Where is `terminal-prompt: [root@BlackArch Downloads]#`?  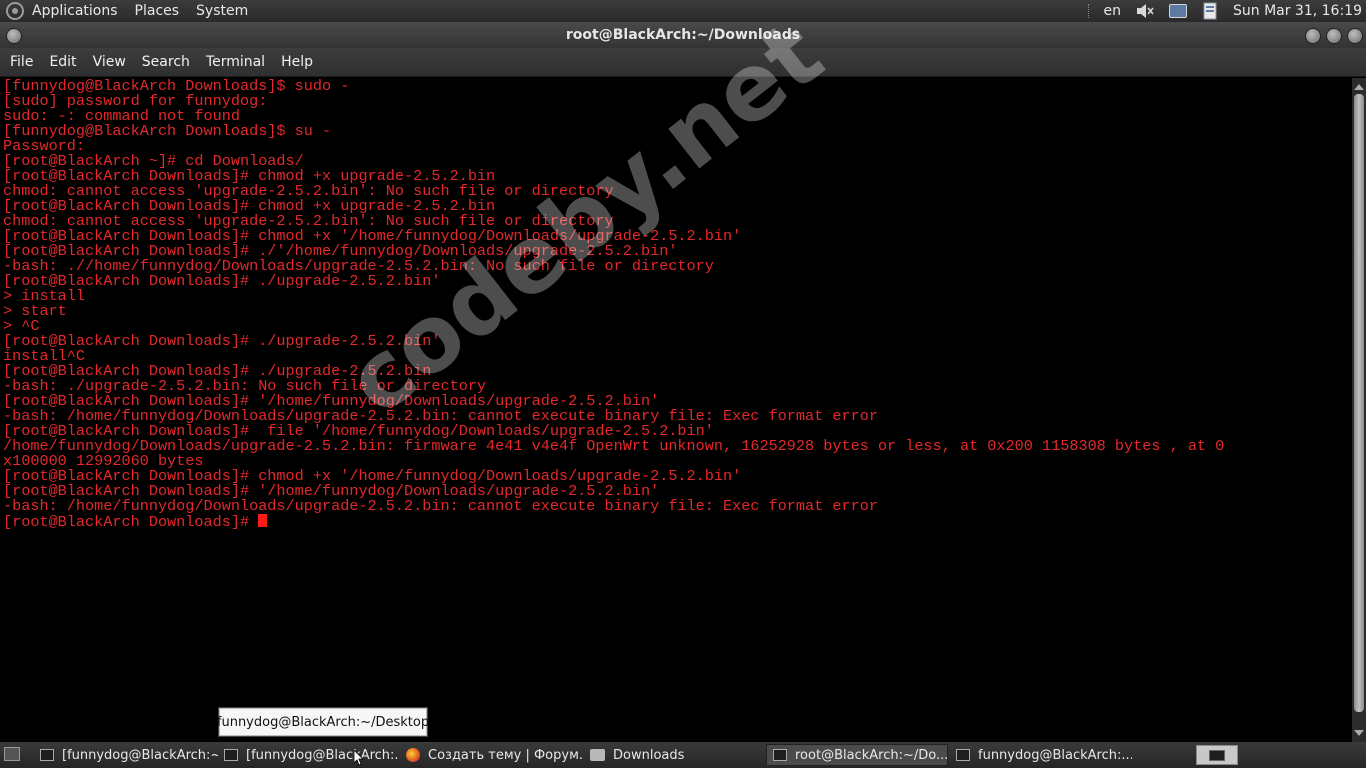 terminal-prompt: [root@BlackArch Downloads]# is located at coordinates (131, 522).